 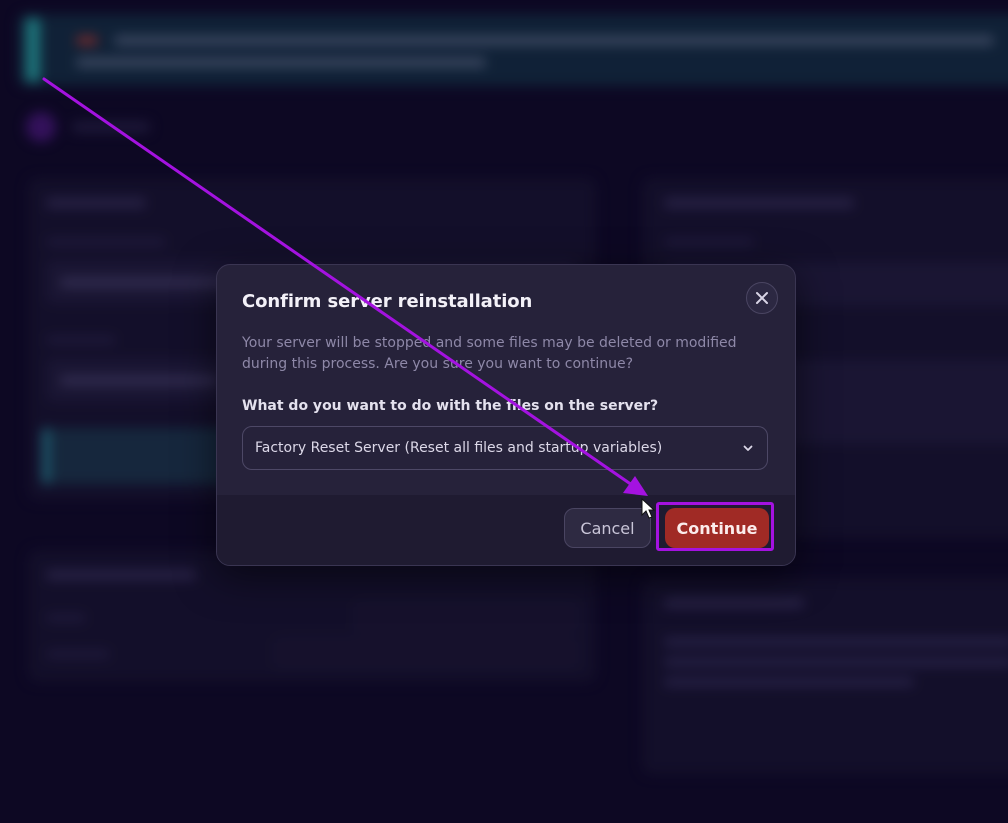 I want to click on dialog-footer: Cancel Continue, so click(x=506, y=530).